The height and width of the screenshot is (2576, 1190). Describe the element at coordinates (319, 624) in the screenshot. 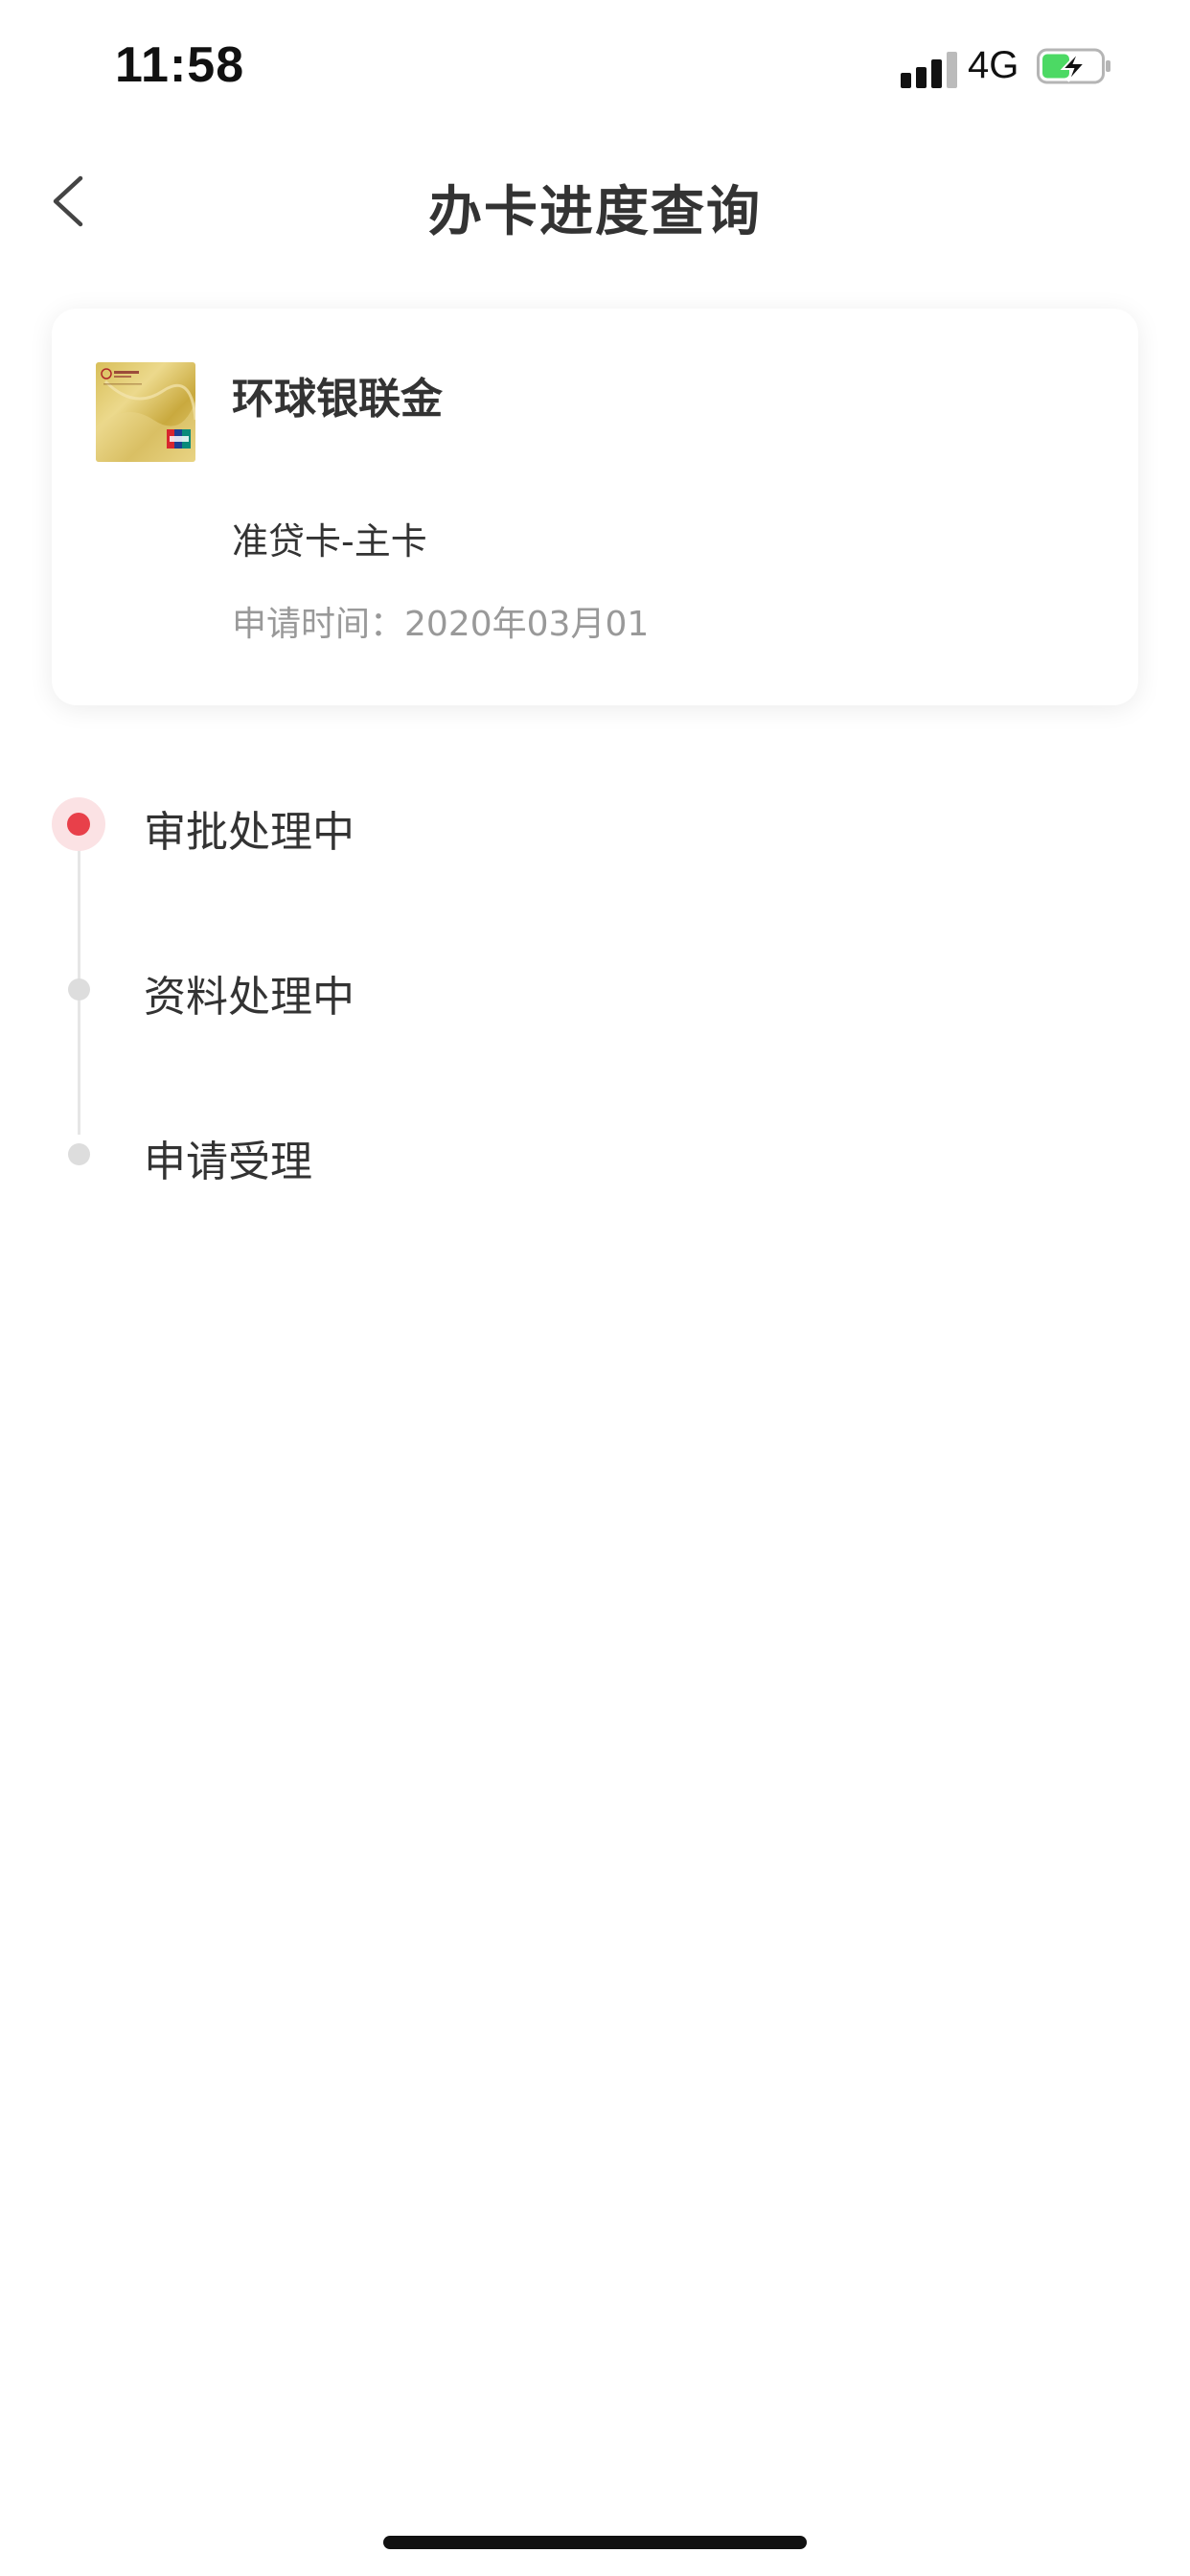

I see `application-date-label: 申请时间：` at that location.